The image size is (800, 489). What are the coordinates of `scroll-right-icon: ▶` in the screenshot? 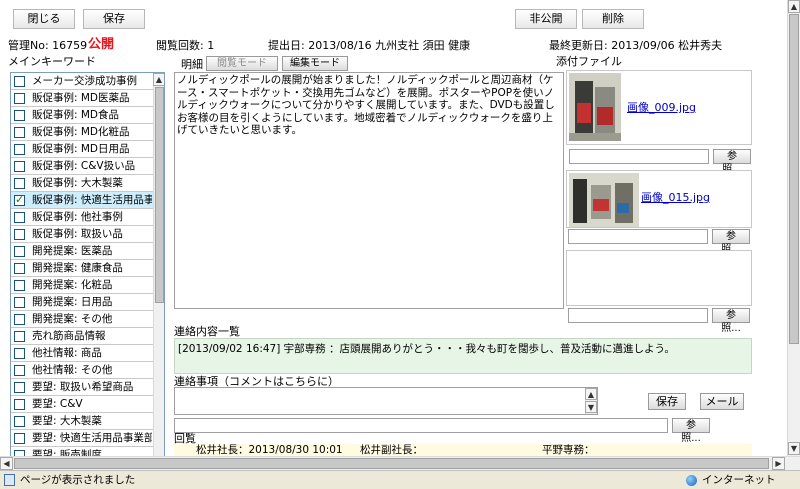 It's located at (778, 463).